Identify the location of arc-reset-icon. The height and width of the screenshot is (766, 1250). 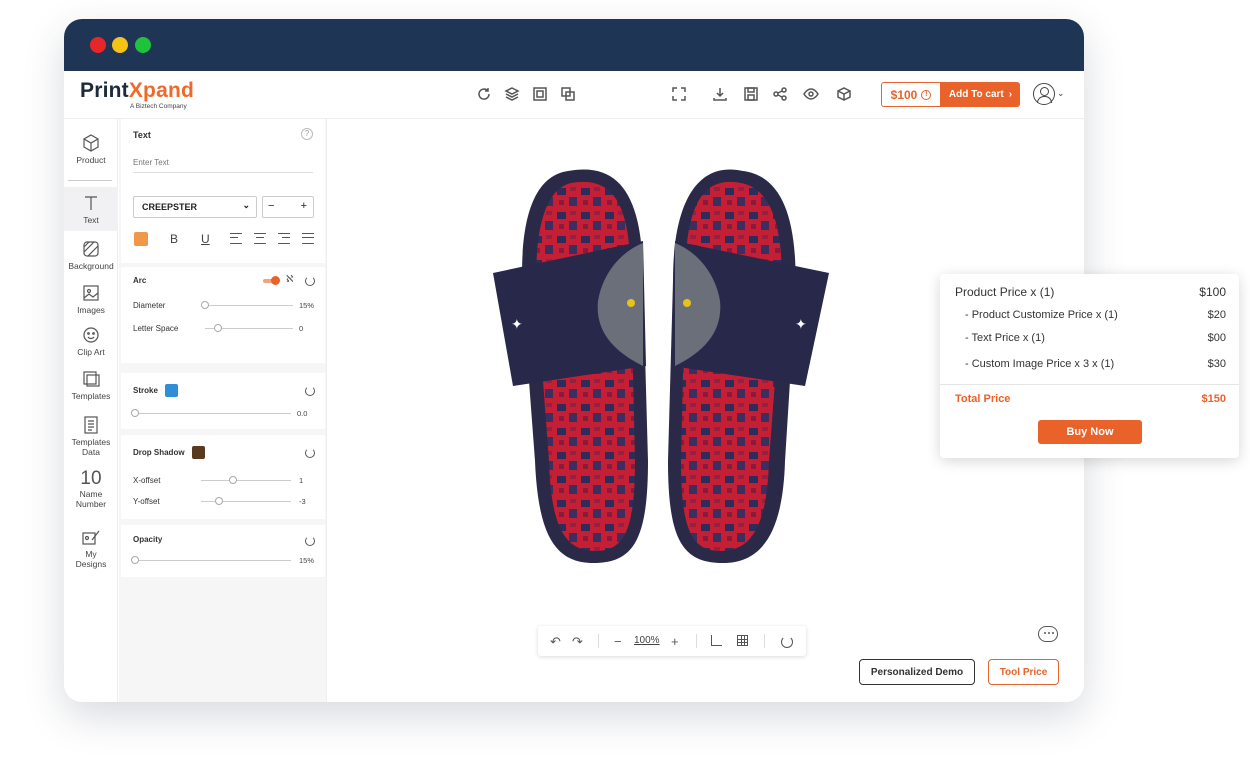
(310, 281).